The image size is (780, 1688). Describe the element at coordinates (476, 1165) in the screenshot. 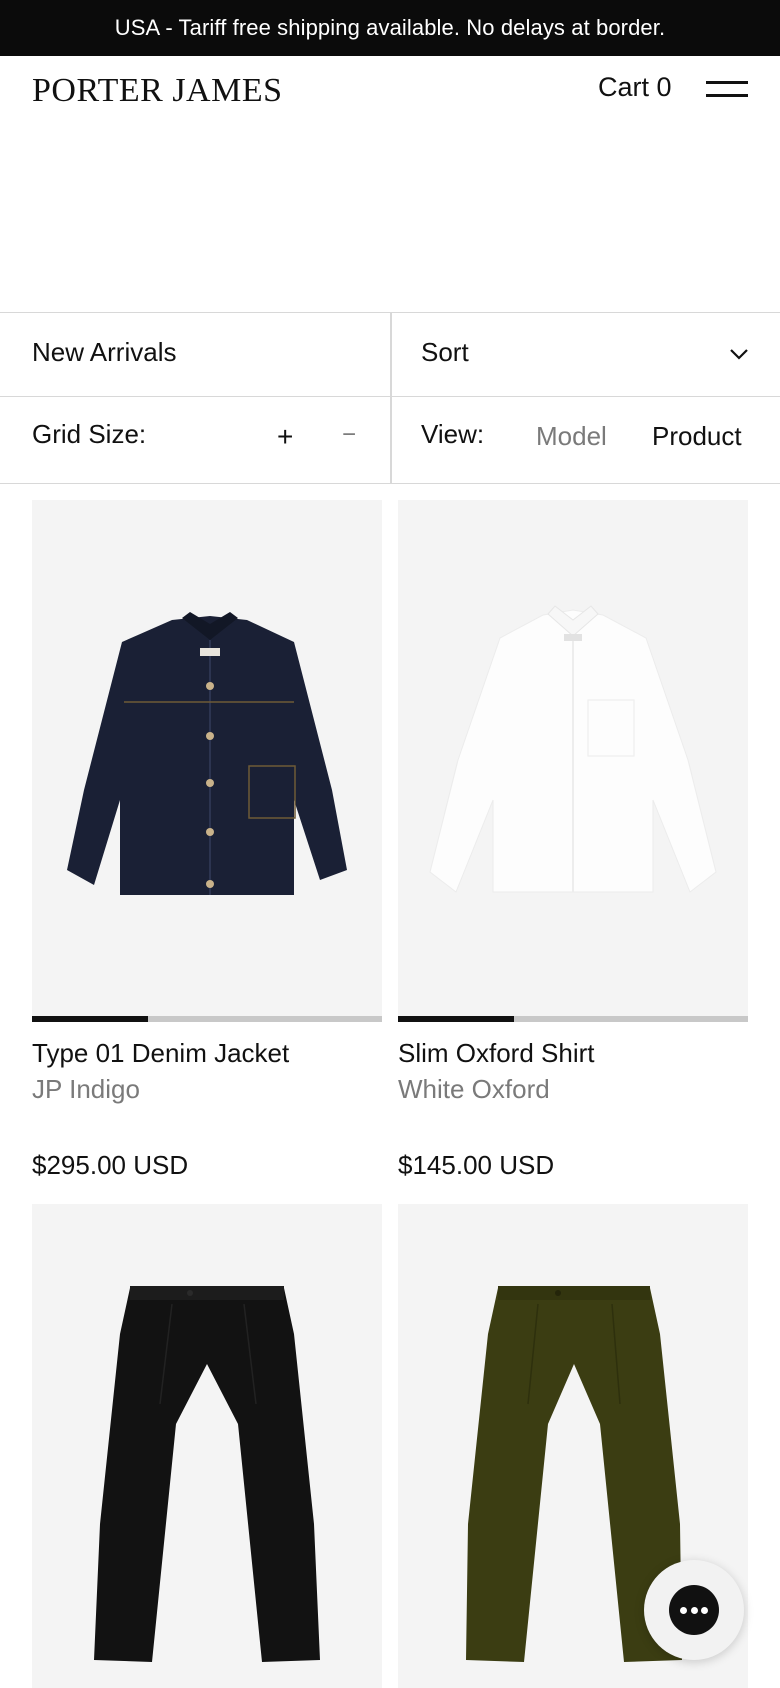

I see `product-price: $145.00 USD` at that location.